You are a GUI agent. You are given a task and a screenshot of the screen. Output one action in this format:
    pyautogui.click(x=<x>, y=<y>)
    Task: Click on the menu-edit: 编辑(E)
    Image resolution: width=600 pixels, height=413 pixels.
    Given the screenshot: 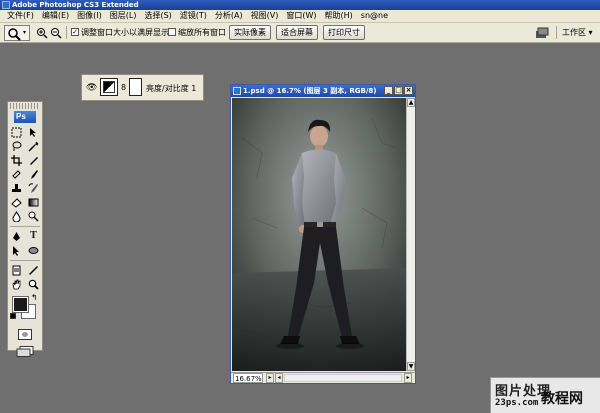 What is the action you would take?
    pyautogui.click(x=55, y=16)
    